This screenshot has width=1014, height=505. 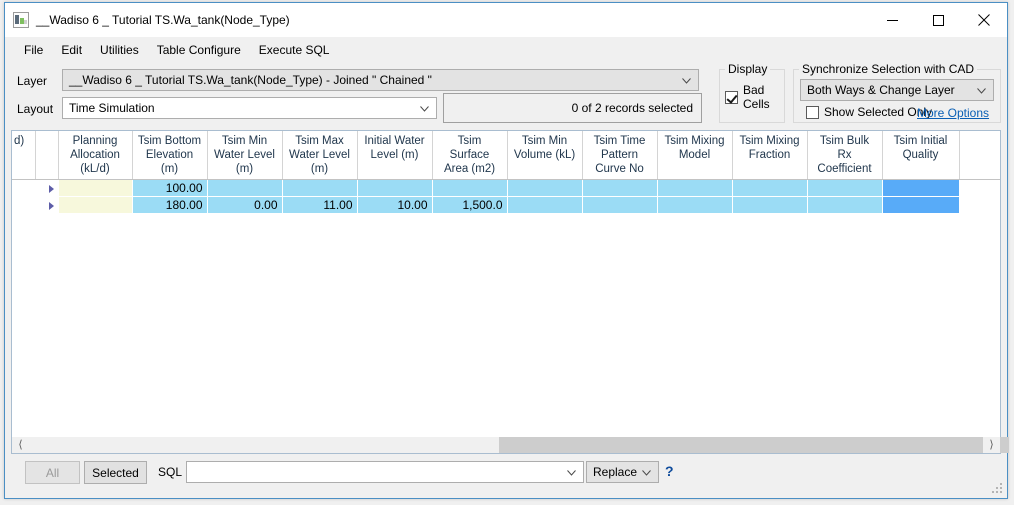 I want to click on window-controls, so click(x=938, y=20).